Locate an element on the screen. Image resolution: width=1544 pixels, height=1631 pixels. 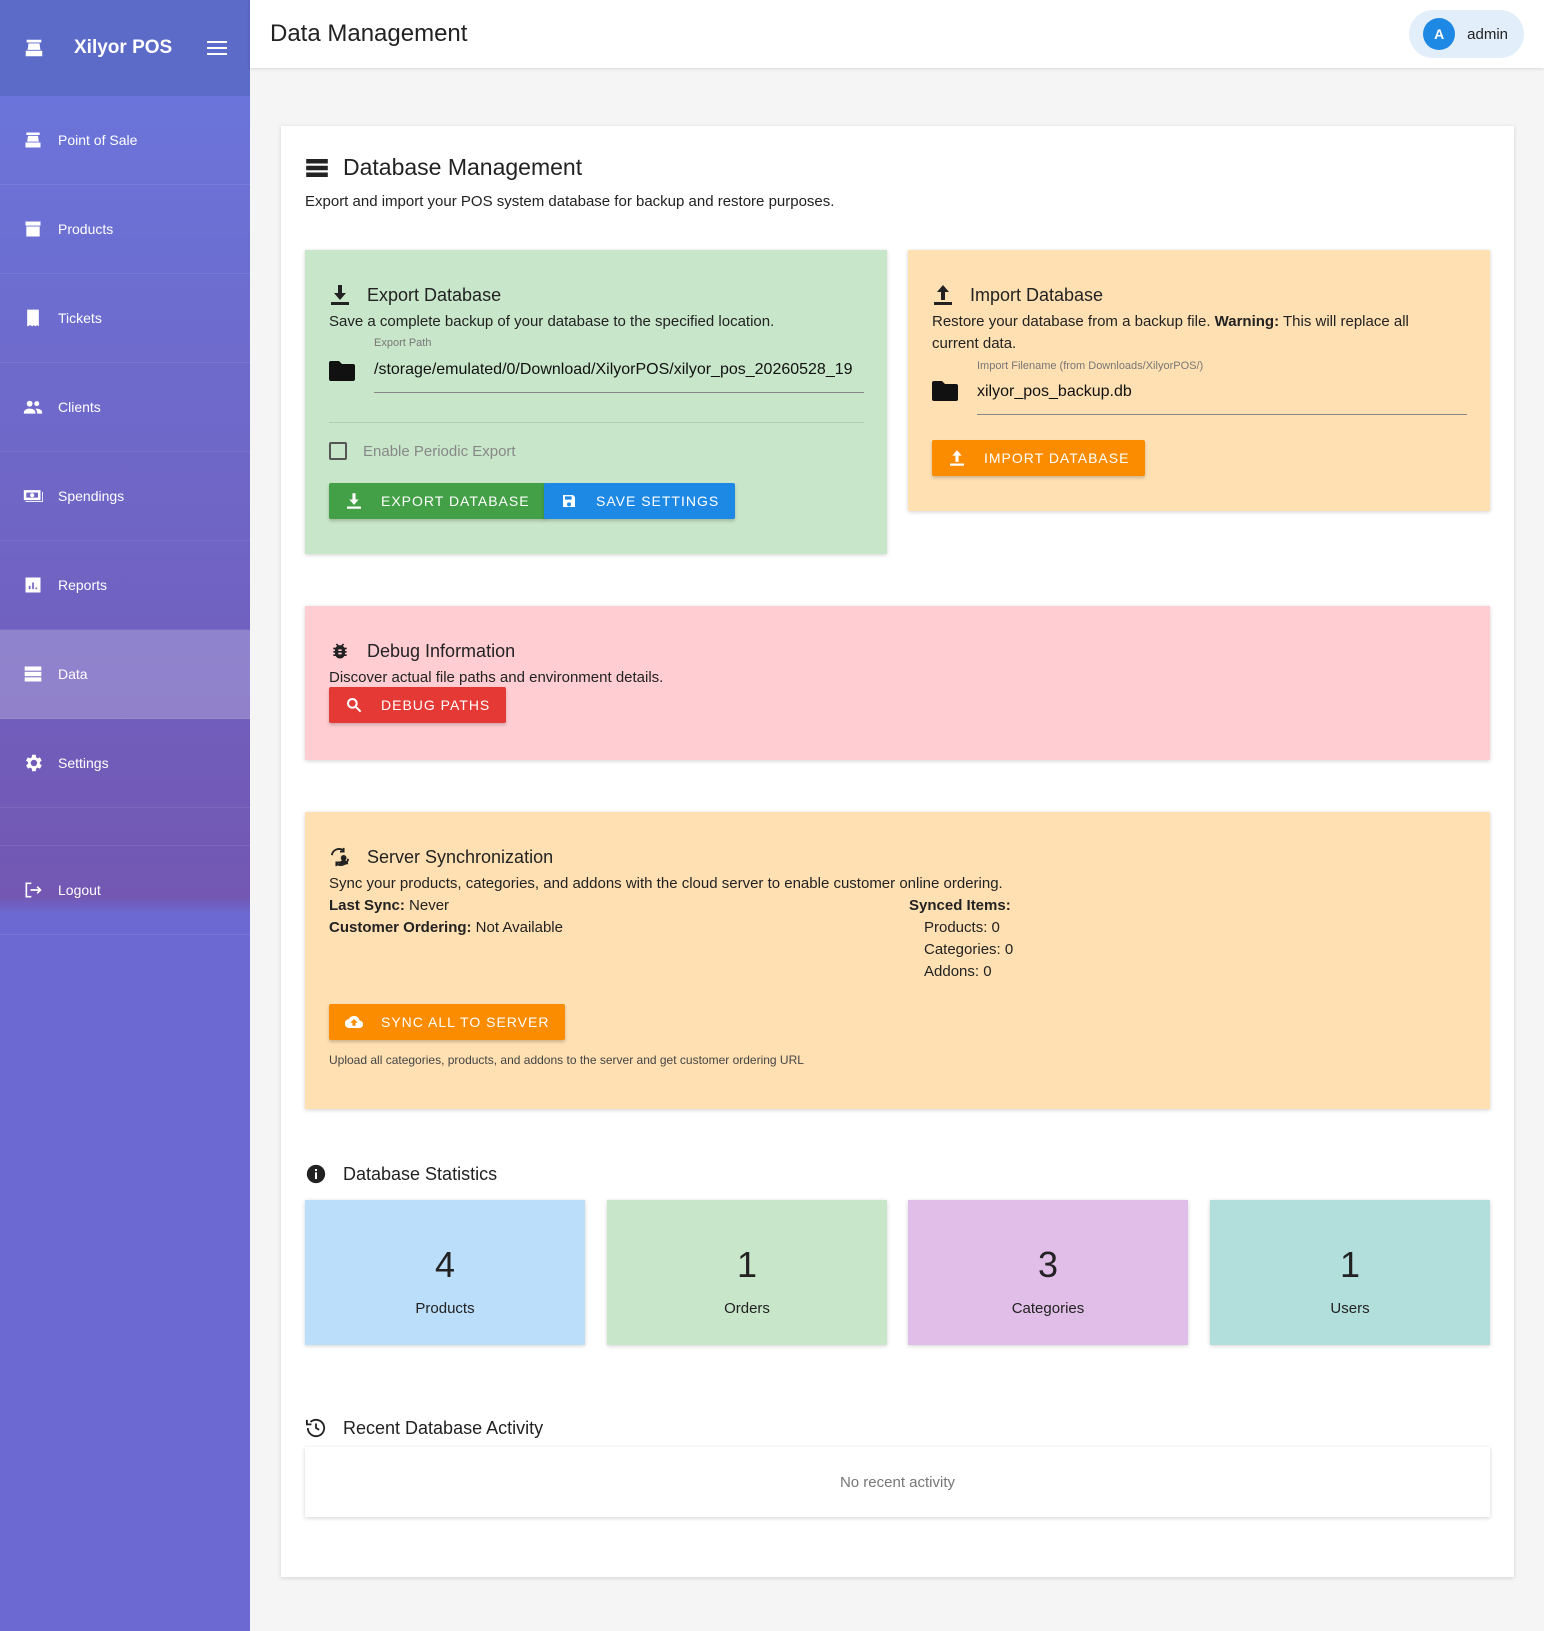
customer-ordering: Customer Ordering: Not Available is located at coordinates (446, 928).